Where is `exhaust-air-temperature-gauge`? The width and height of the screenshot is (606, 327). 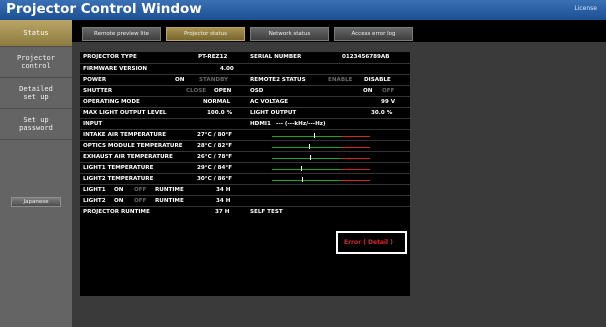 exhaust-air-temperature-gauge is located at coordinates (321, 157).